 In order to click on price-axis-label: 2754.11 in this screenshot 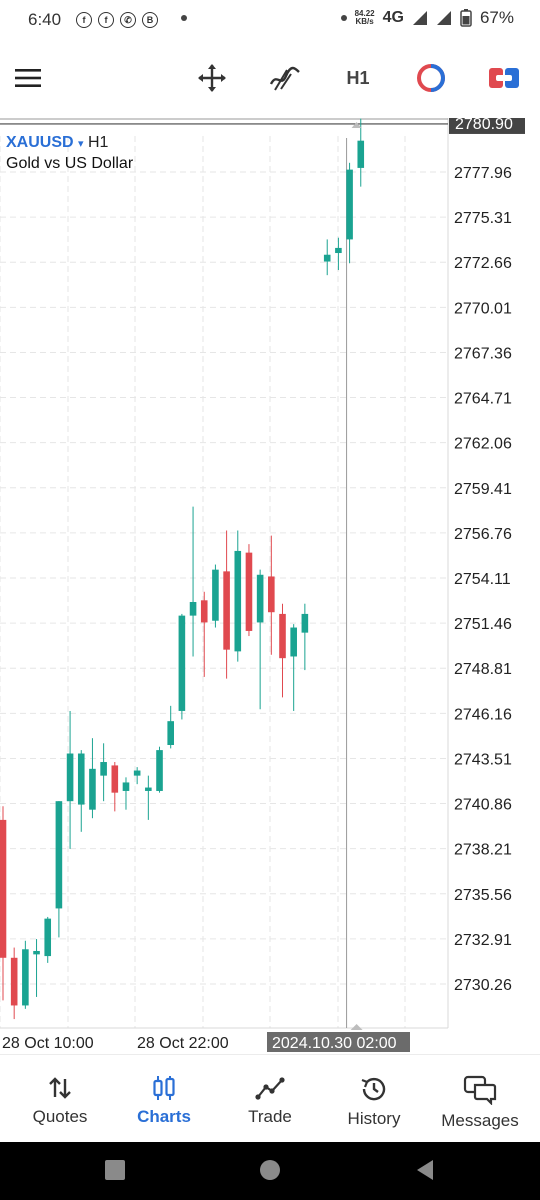, I will do `click(482, 579)`.